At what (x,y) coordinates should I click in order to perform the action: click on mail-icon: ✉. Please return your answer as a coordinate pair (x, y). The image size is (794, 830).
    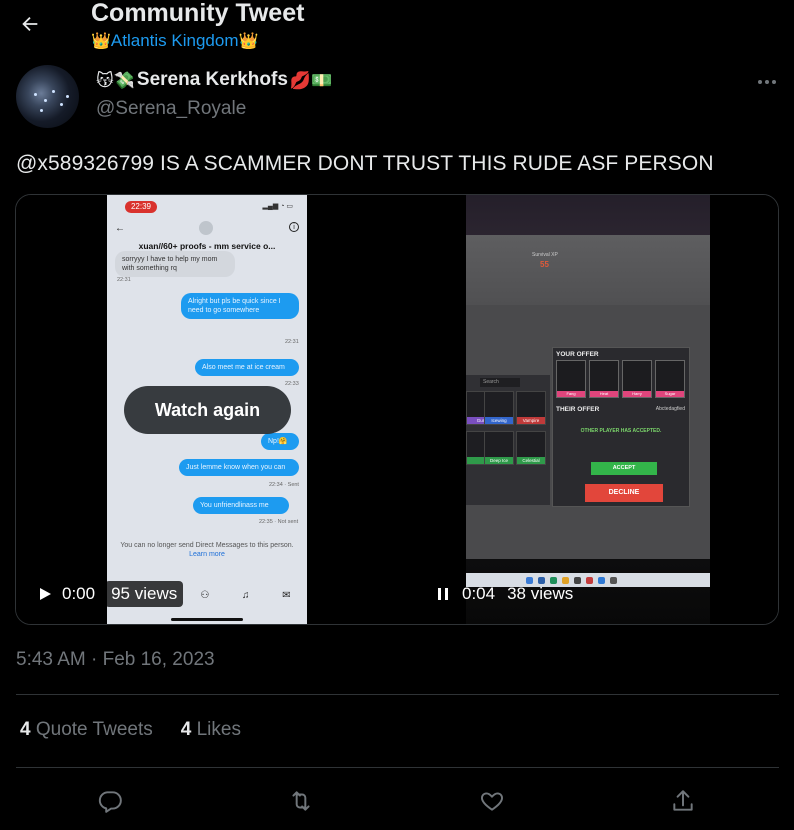
    Looking at the image, I should click on (286, 595).